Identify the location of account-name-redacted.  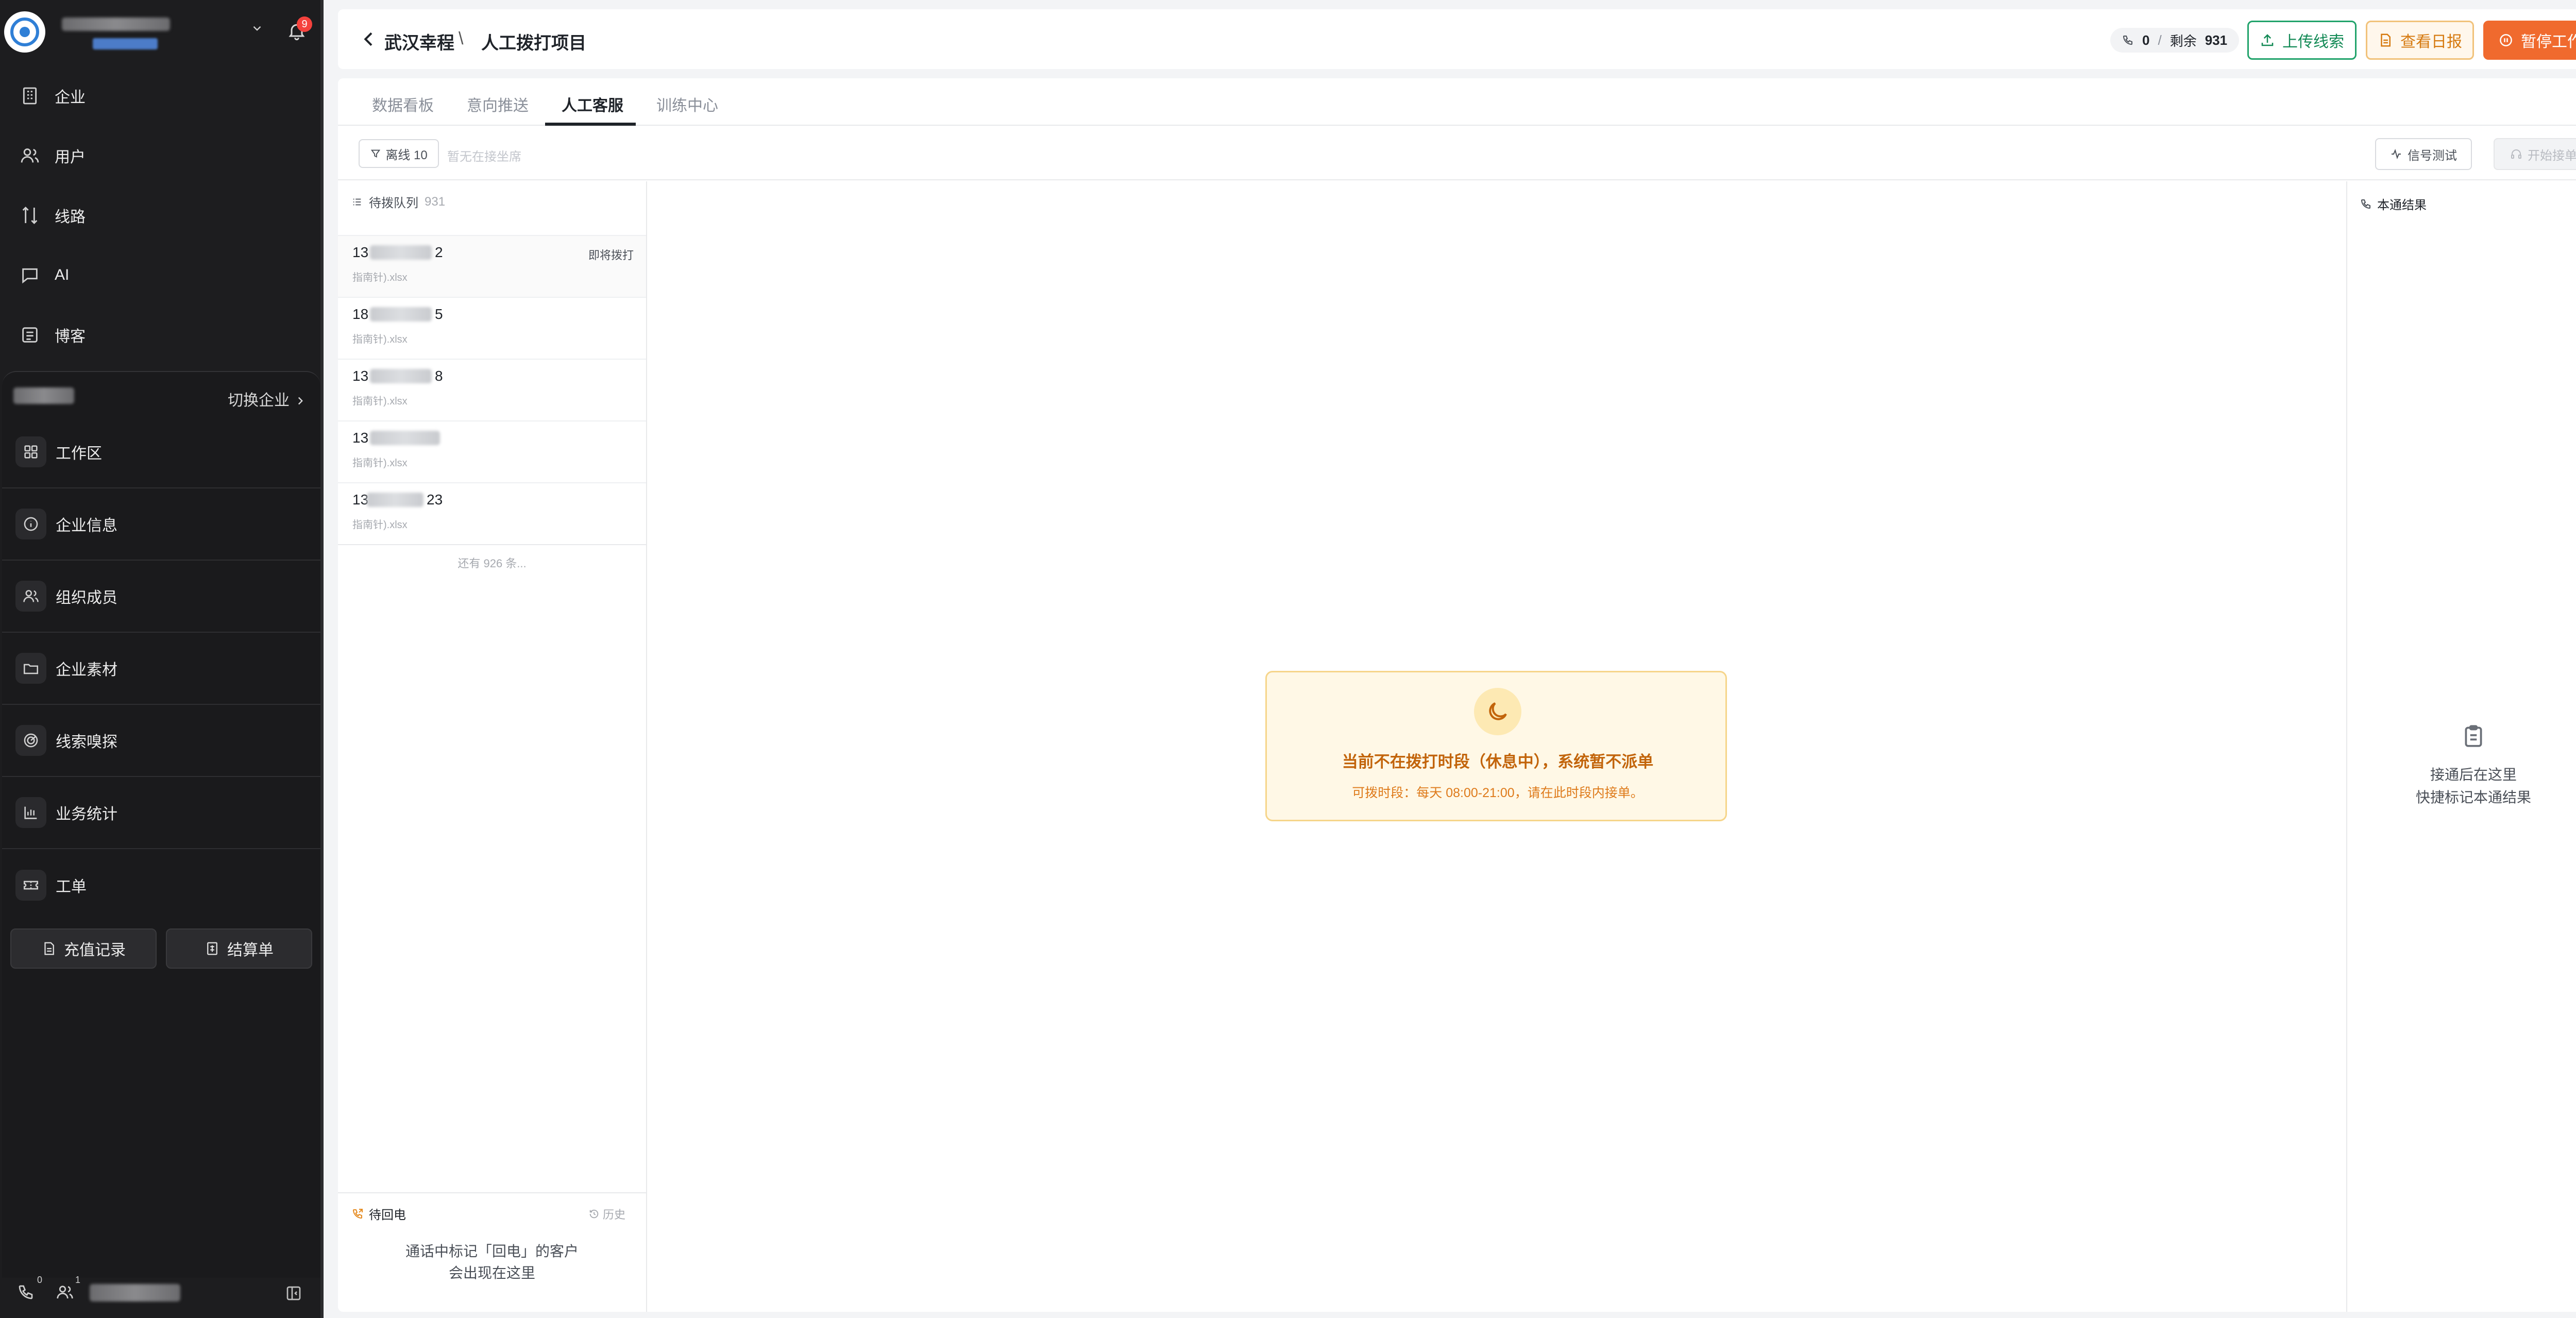
(116, 25).